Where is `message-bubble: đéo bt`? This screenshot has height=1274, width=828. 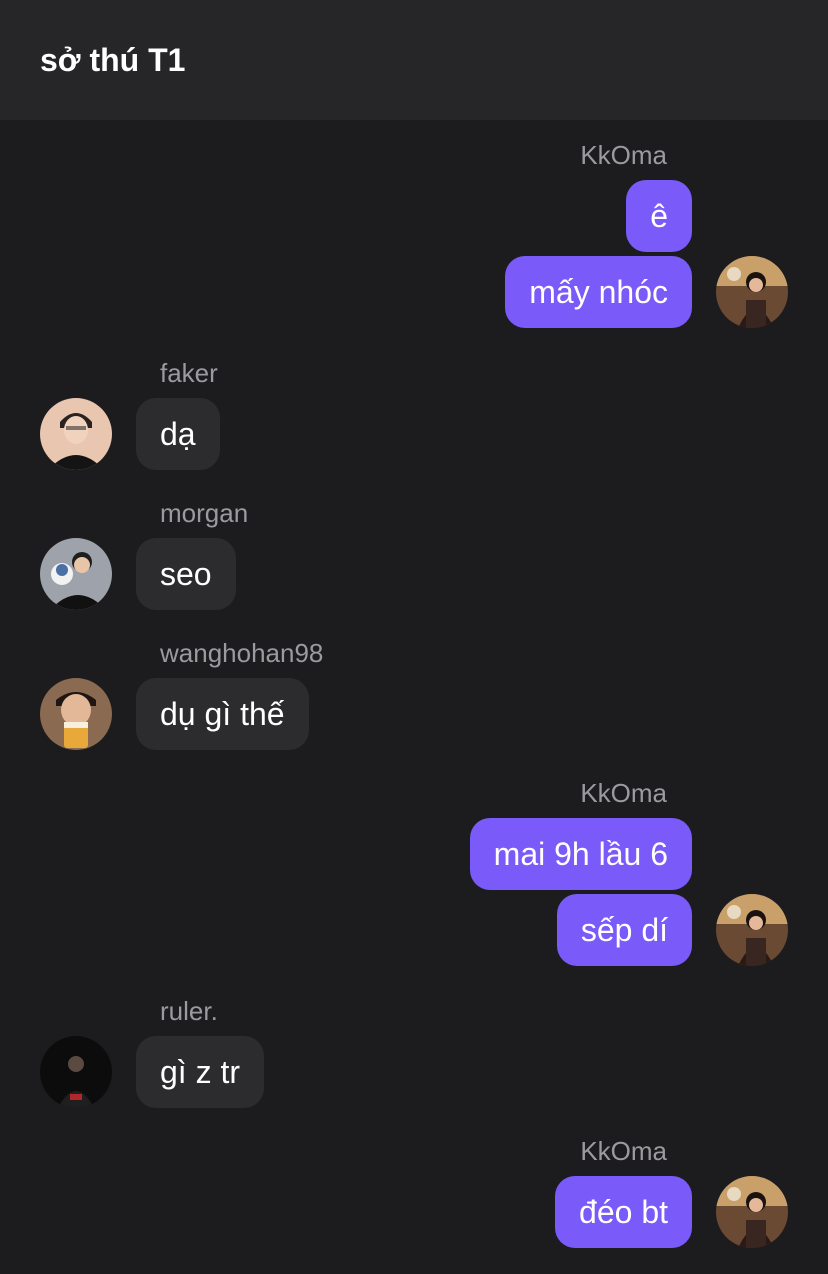
message-bubble: đéo bt is located at coordinates (623, 1212).